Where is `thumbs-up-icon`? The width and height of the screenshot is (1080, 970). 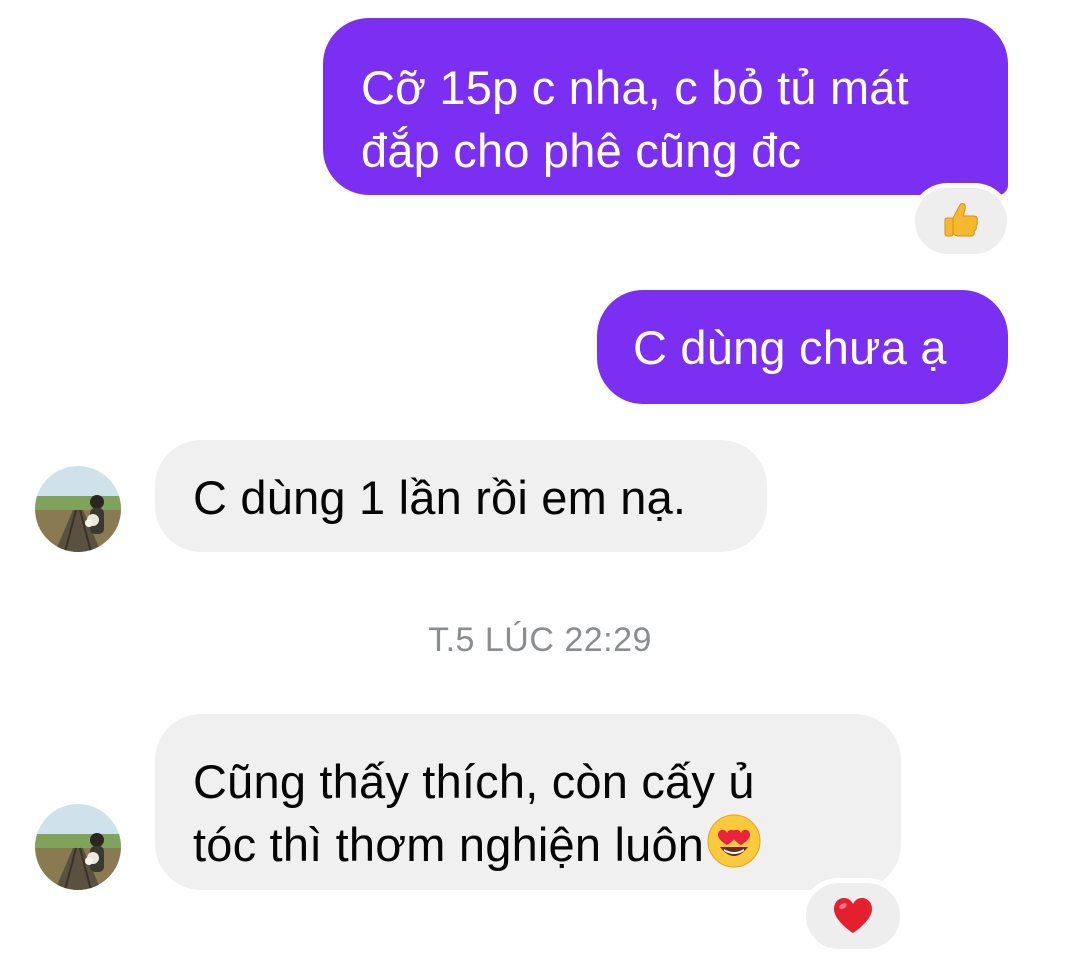 thumbs-up-icon is located at coordinates (961, 220).